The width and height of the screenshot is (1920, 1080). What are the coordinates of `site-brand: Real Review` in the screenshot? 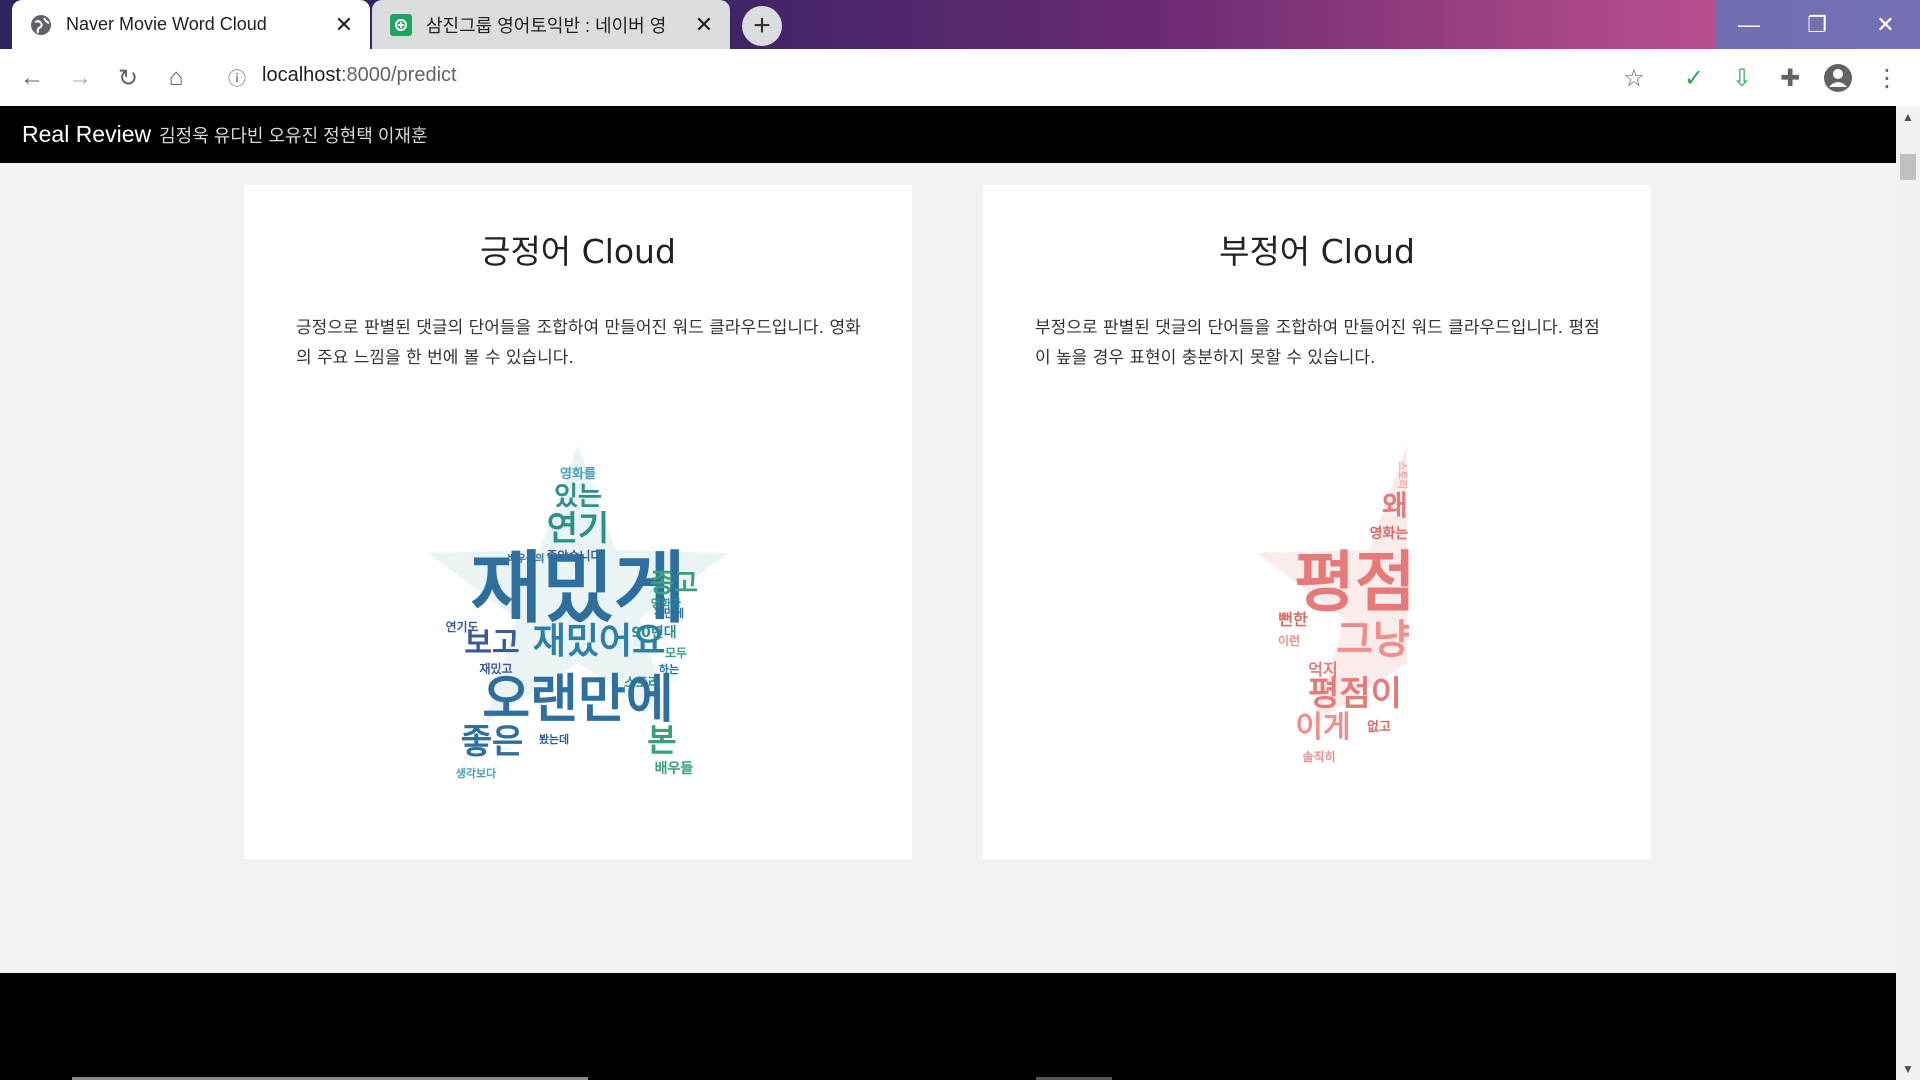 It's located at (86, 134).